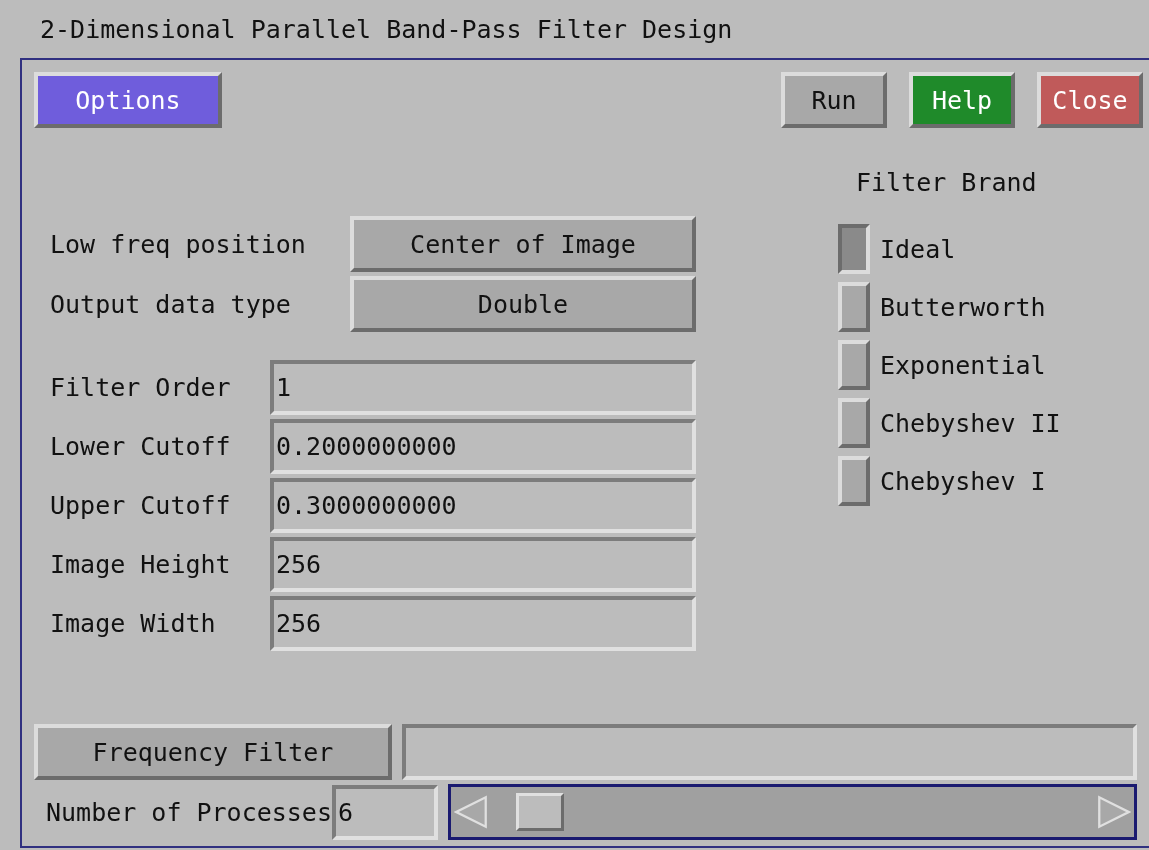 The width and height of the screenshot is (1149, 850). What do you see at coordinates (171, 304) in the screenshot?
I see `option-label: Output data type` at bounding box center [171, 304].